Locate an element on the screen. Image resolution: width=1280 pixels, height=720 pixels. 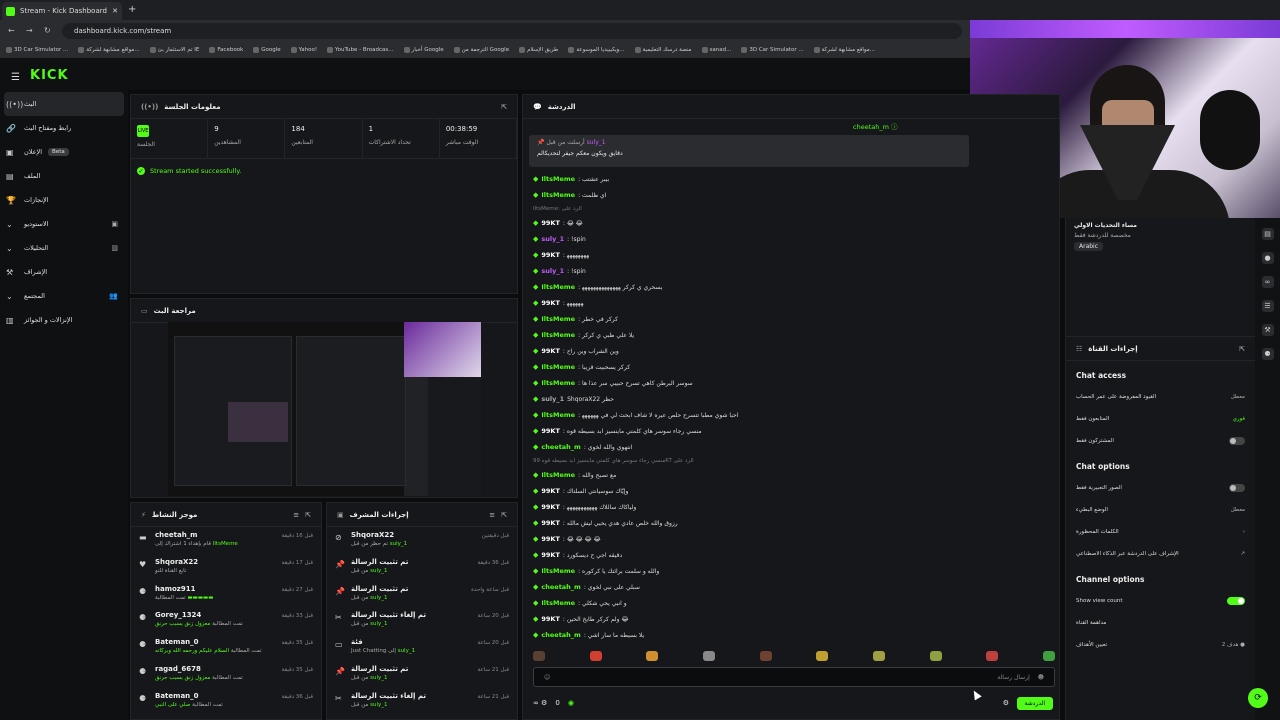
help-button: ⟳ is located at coordinates (1258, 698).